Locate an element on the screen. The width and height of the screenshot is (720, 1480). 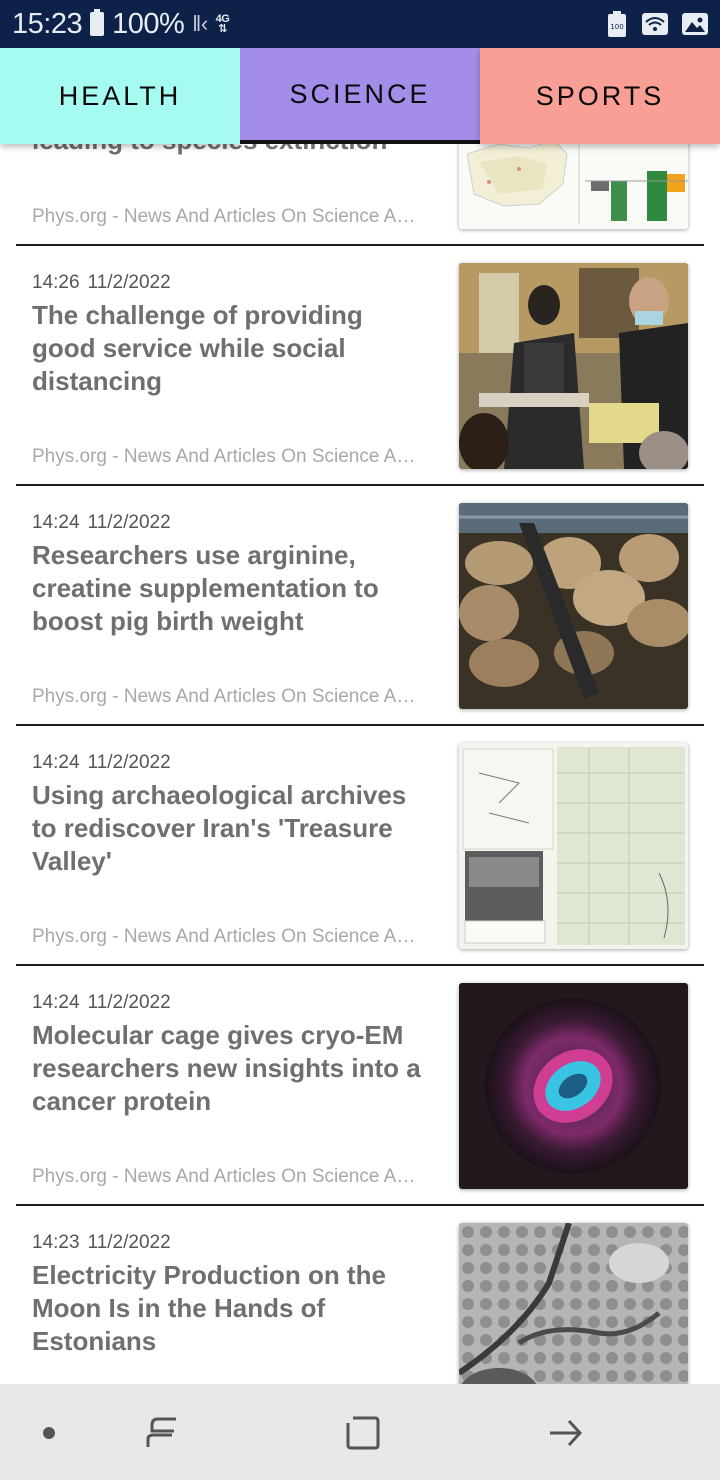
tab-science-label: SCIENCE is located at coordinates (360, 93).